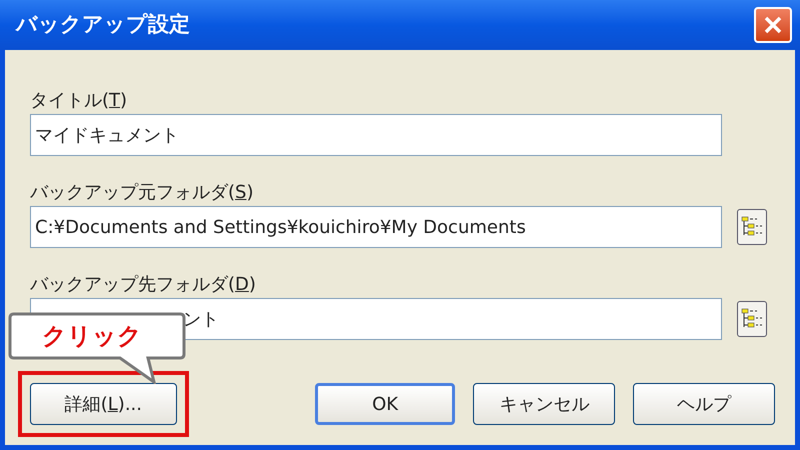 This screenshot has width=800, height=450. What do you see at coordinates (143, 285) in the screenshot?
I see `field-label: バックアップ先フォルダ(D)` at bounding box center [143, 285].